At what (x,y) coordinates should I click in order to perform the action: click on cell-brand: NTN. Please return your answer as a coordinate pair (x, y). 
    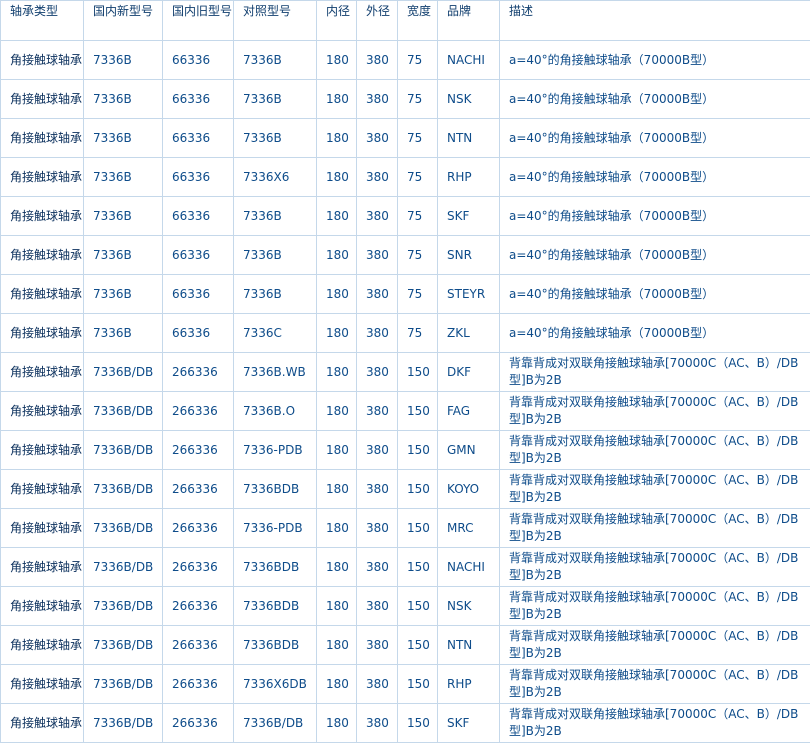
    Looking at the image, I should click on (469, 645).